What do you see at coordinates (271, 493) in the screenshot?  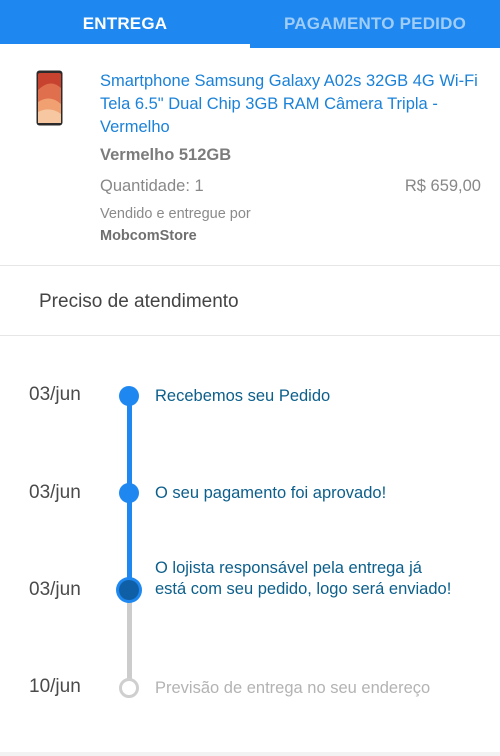 I see `timeline-step-text: O seu pagamento foi aprovado!` at bounding box center [271, 493].